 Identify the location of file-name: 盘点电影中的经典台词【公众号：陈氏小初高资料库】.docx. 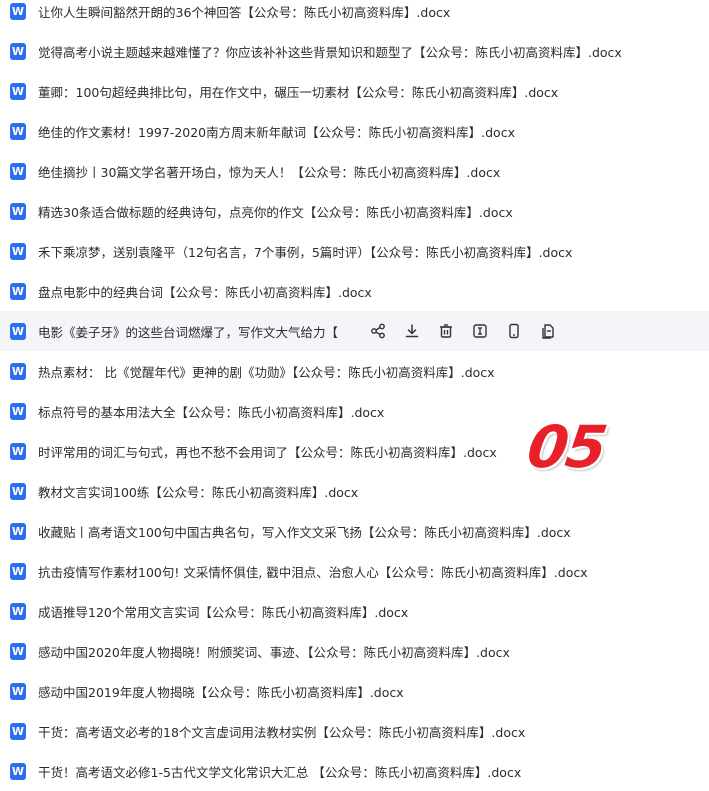
(205, 291).